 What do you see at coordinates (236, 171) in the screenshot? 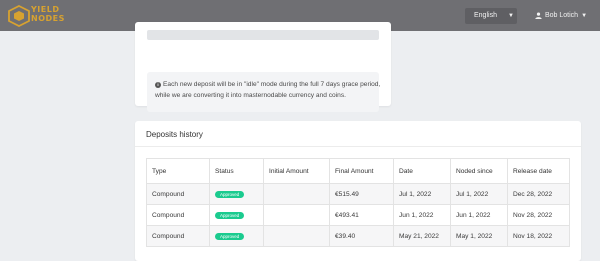
I see `column-header-status: Status` at bounding box center [236, 171].